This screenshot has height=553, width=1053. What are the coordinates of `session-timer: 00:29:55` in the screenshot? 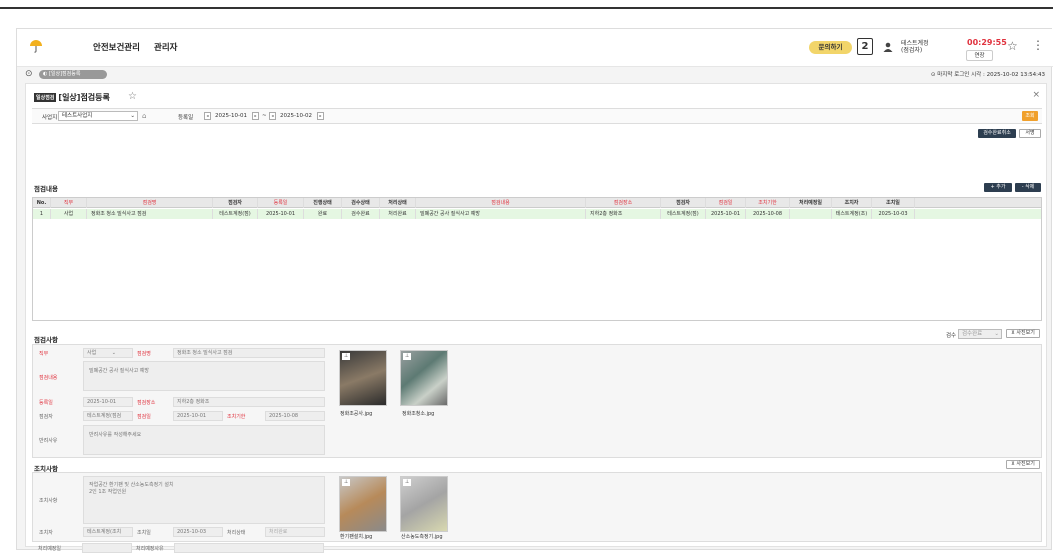 It's located at (987, 42).